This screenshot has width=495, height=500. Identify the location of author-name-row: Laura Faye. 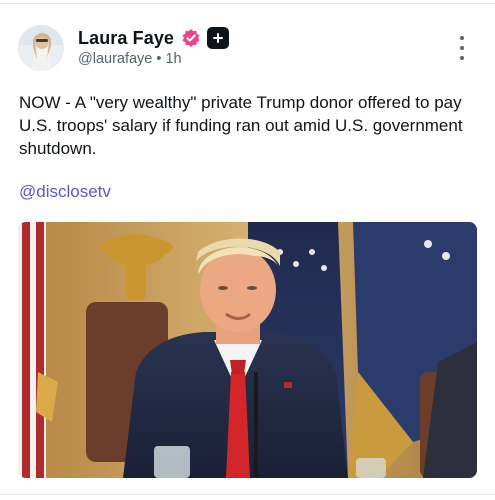
(154, 38).